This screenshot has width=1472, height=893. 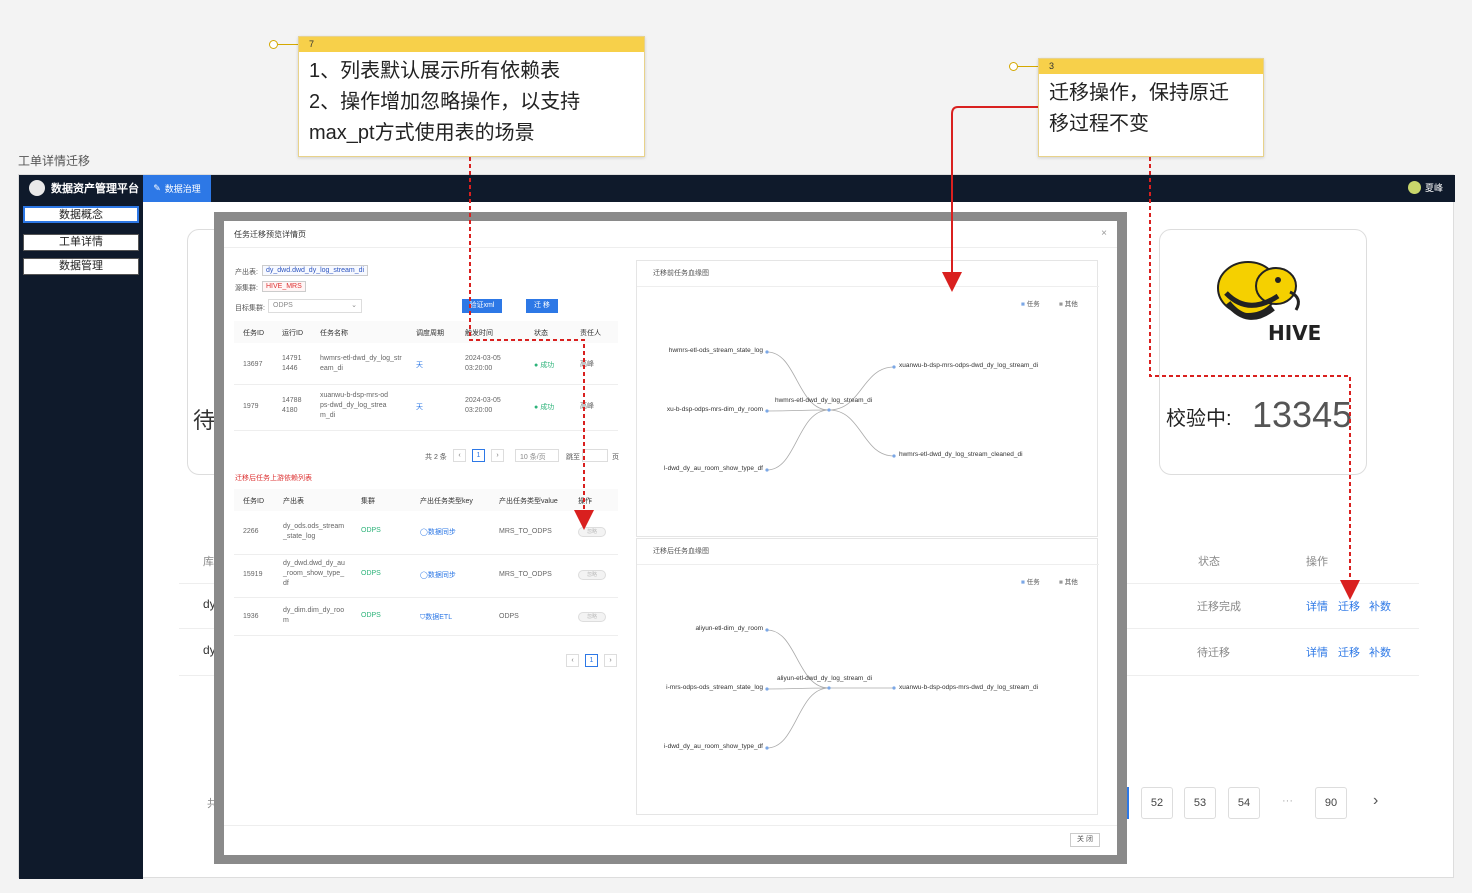 I want to click on callout-line: 迁移操作，保持原迁, so click(x=1139, y=93).